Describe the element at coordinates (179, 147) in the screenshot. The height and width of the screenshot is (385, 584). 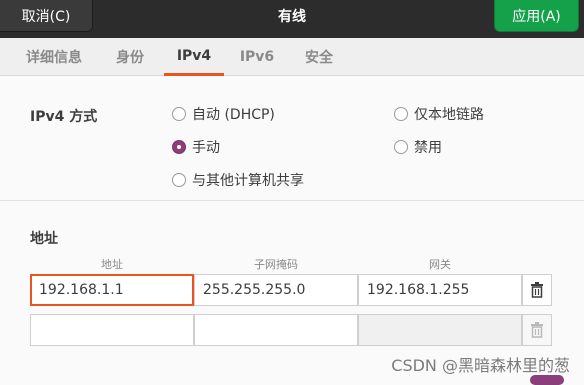
I see `radio-button-checked-icon` at that location.